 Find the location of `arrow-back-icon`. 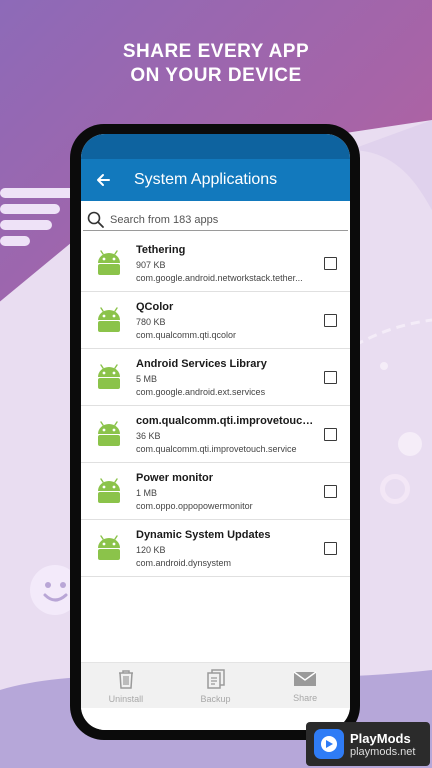

arrow-back-icon is located at coordinates (103, 180).